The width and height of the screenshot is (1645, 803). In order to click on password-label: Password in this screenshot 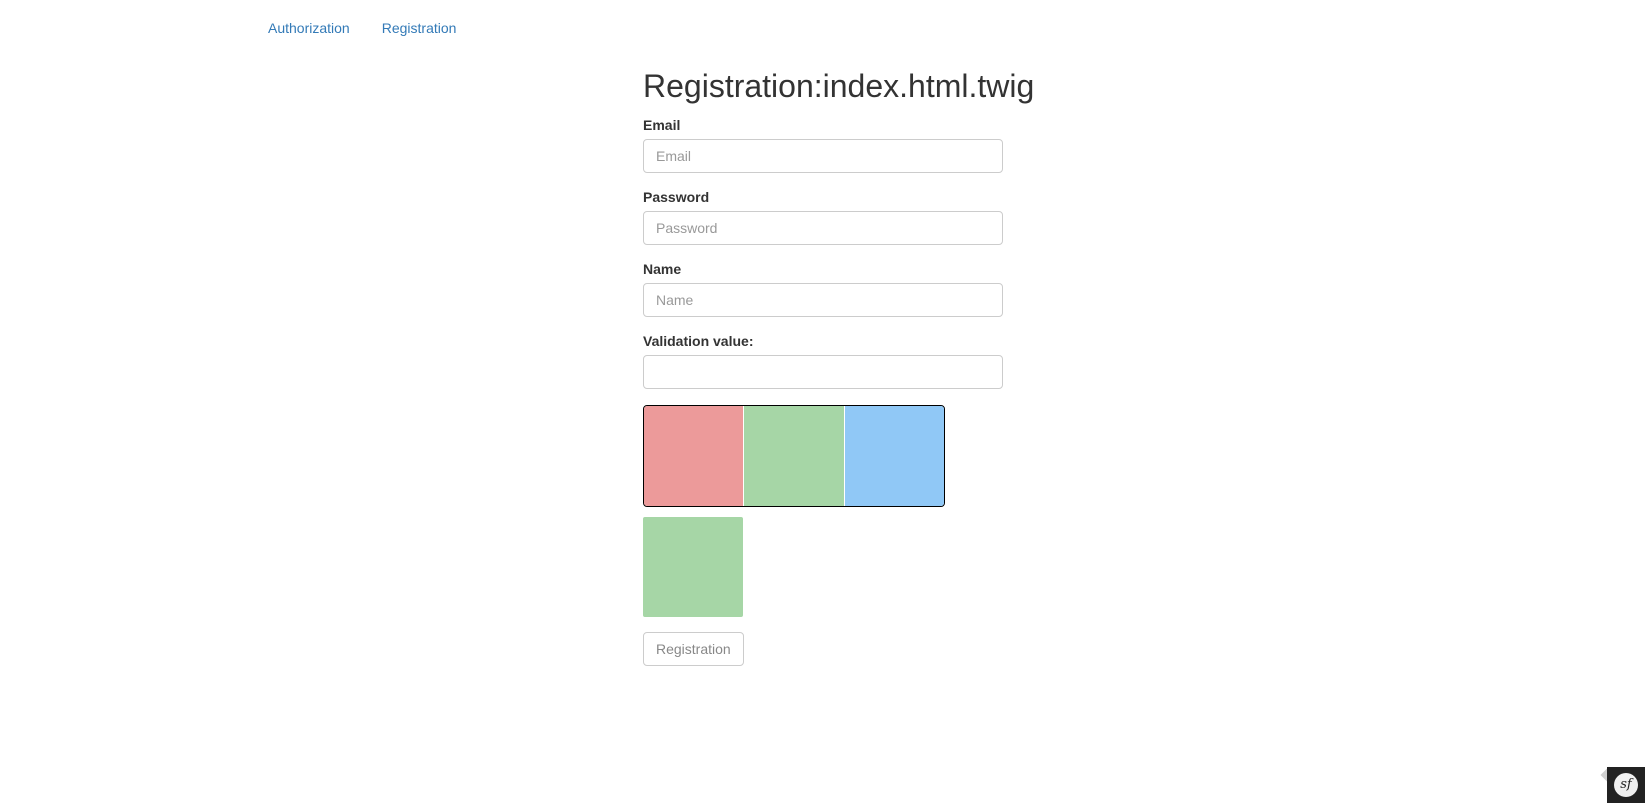, I will do `click(676, 197)`.